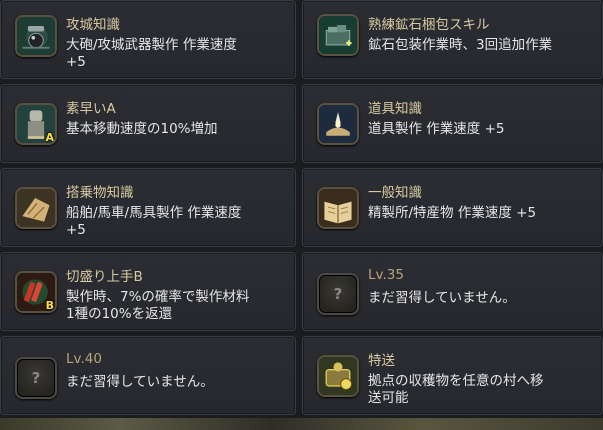 This screenshot has height=430, width=603. I want to click on skill-card-locked-lv35: ? Lv.35 まだ習得していません。, so click(452, 291).